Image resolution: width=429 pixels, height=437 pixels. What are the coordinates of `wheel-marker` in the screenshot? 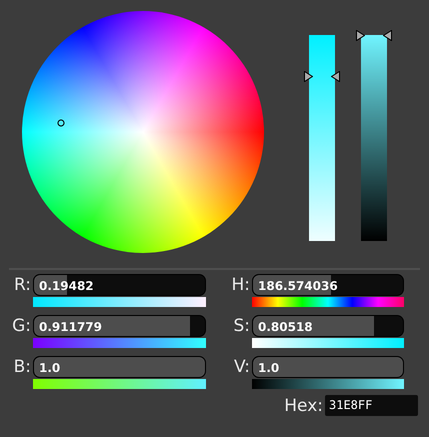 It's located at (60, 122).